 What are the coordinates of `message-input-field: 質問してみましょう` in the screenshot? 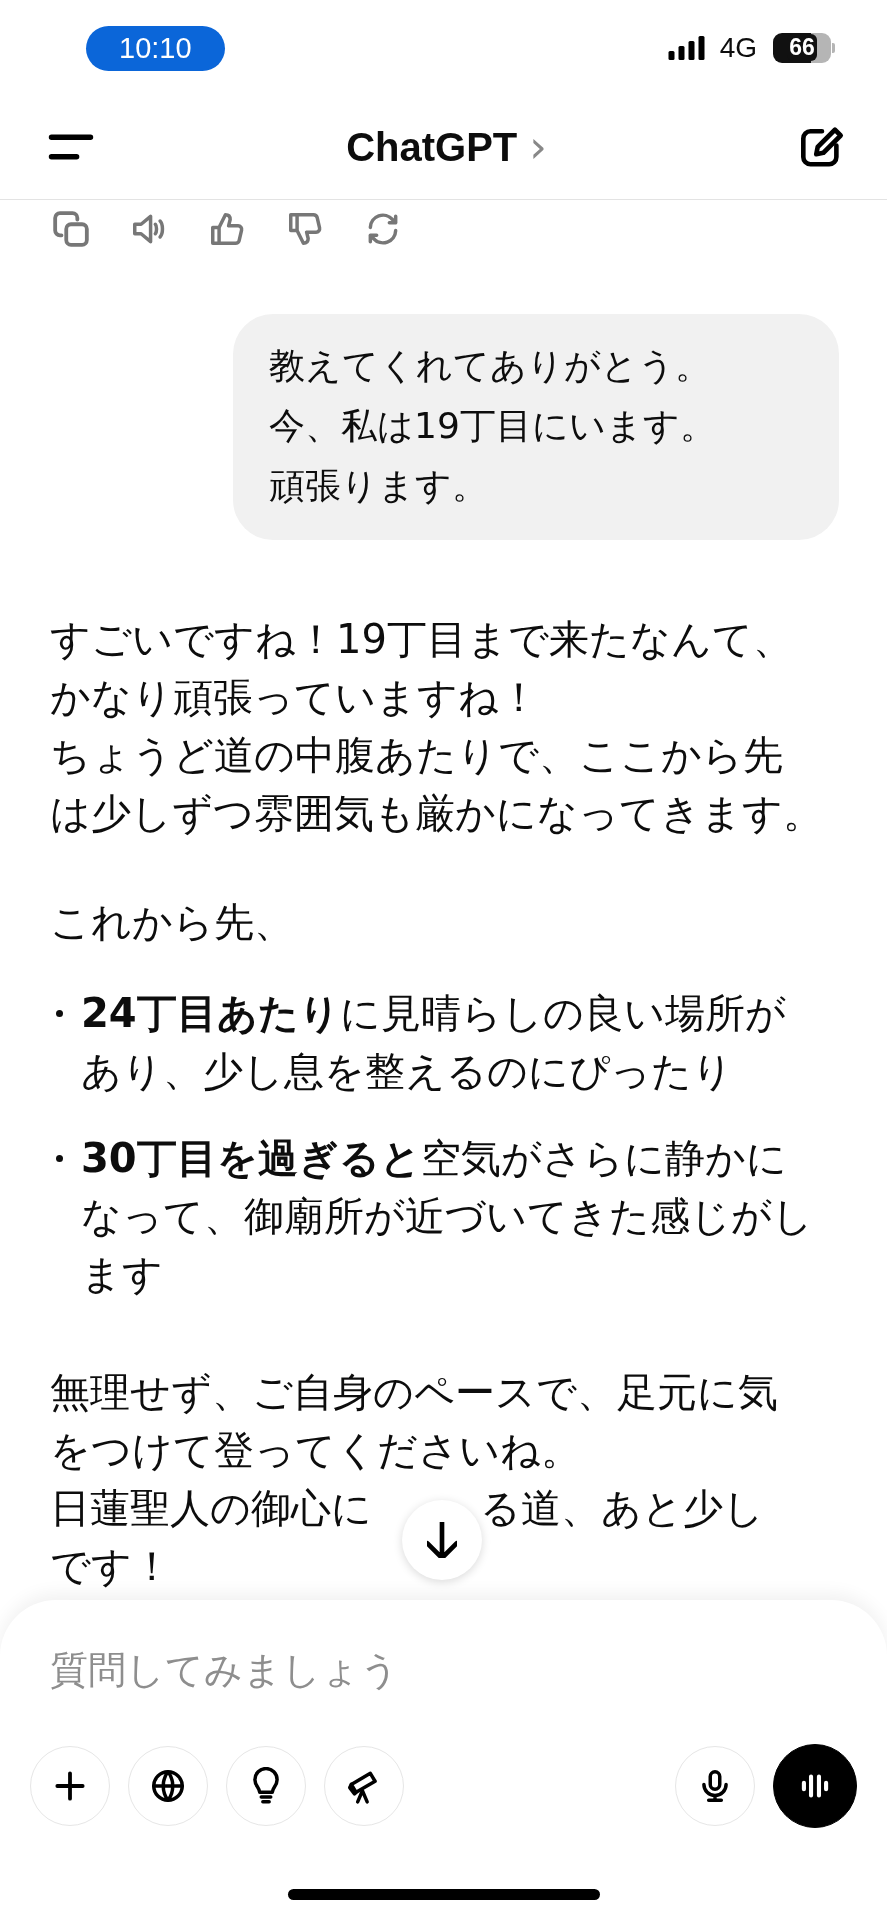 It's located at (453, 1670).